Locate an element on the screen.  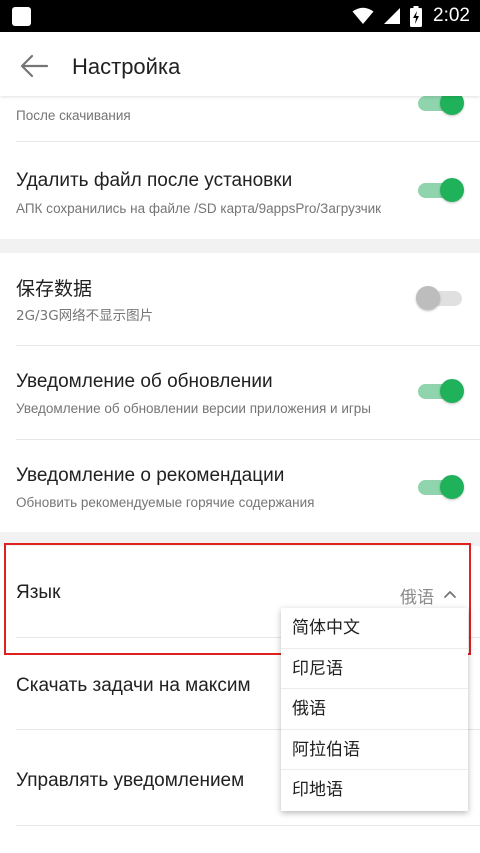
clock: 2:02 is located at coordinates (451, 15).